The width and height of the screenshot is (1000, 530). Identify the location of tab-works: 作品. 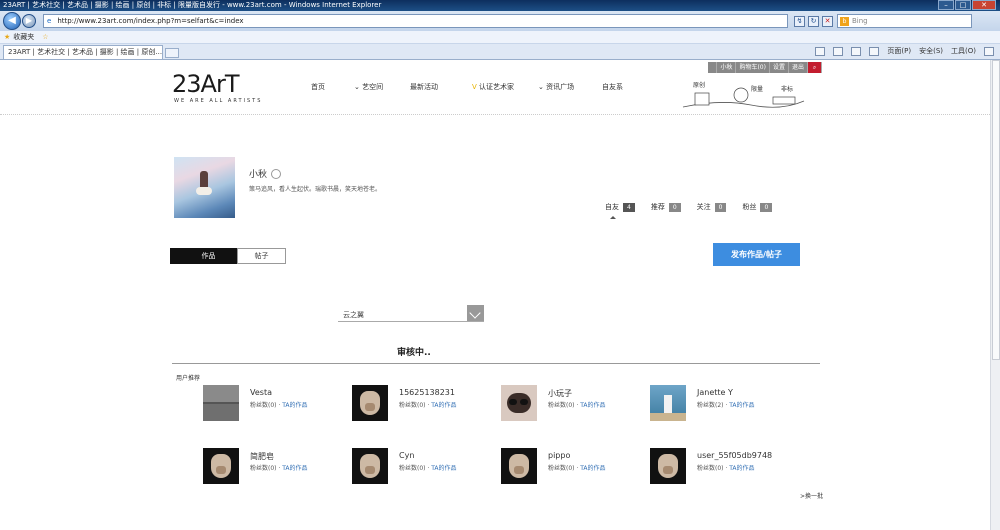
(208, 256).